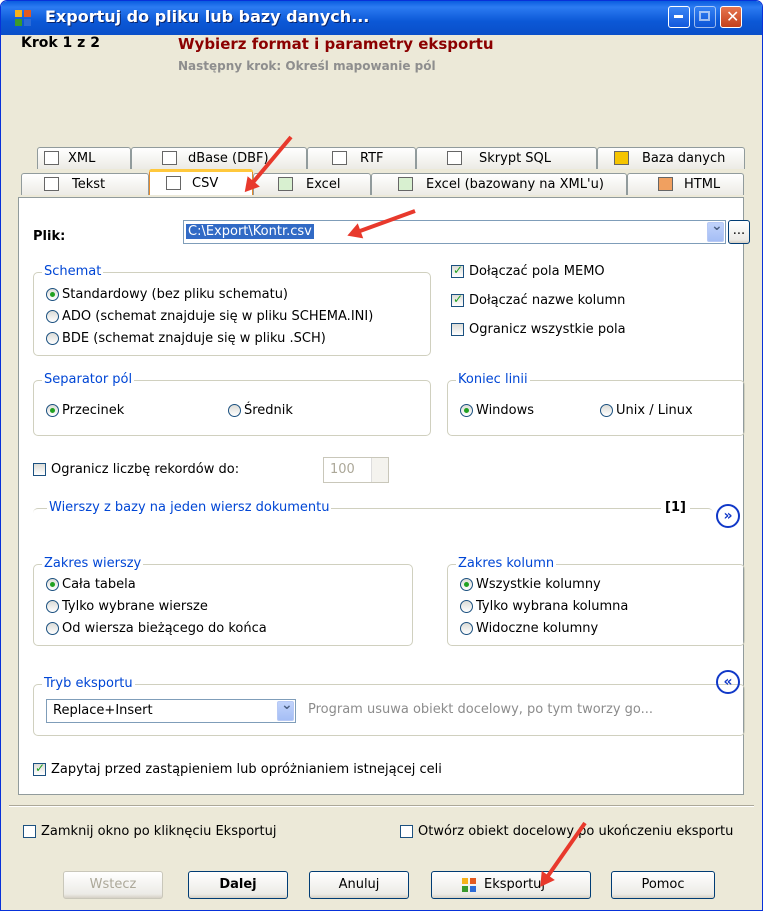 This screenshot has width=763, height=911. I want to click on tab-rtf: RTF, so click(361, 158).